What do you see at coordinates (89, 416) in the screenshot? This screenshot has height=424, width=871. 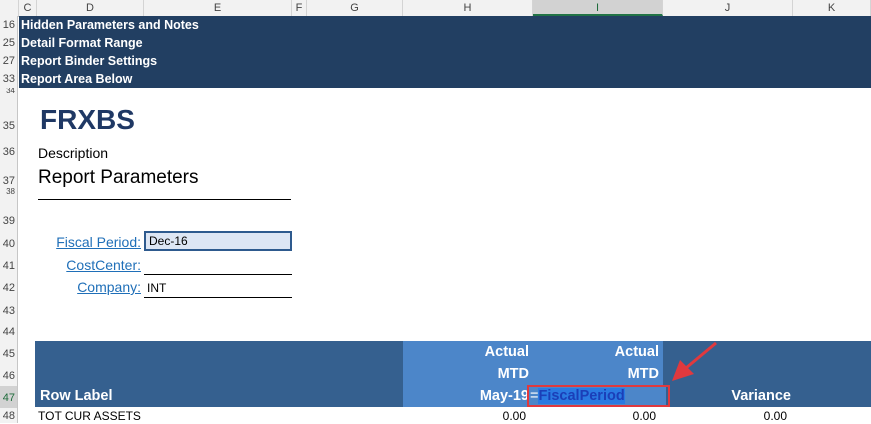 I see `data-row-label: TOT CUR ASSETS` at bounding box center [89, 416].